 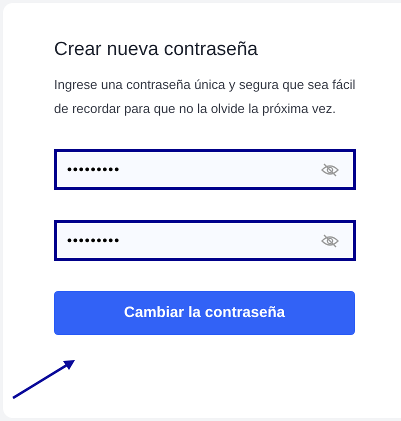 What do you see at coordinates (205, 97) in the screenshot?
I see `description: Ingrese una contraseña única y segura que sea fácil de recordar para que no la olvide la próxima vez.` at bounding box center [205, 97].